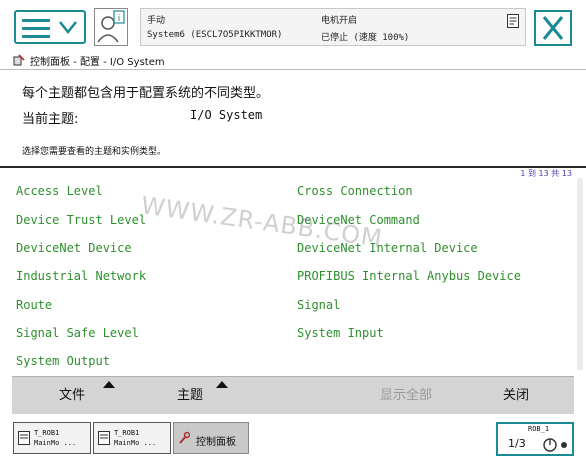  I want to click on type-device-trust-level: Device Trust Level, so click(81, 220).